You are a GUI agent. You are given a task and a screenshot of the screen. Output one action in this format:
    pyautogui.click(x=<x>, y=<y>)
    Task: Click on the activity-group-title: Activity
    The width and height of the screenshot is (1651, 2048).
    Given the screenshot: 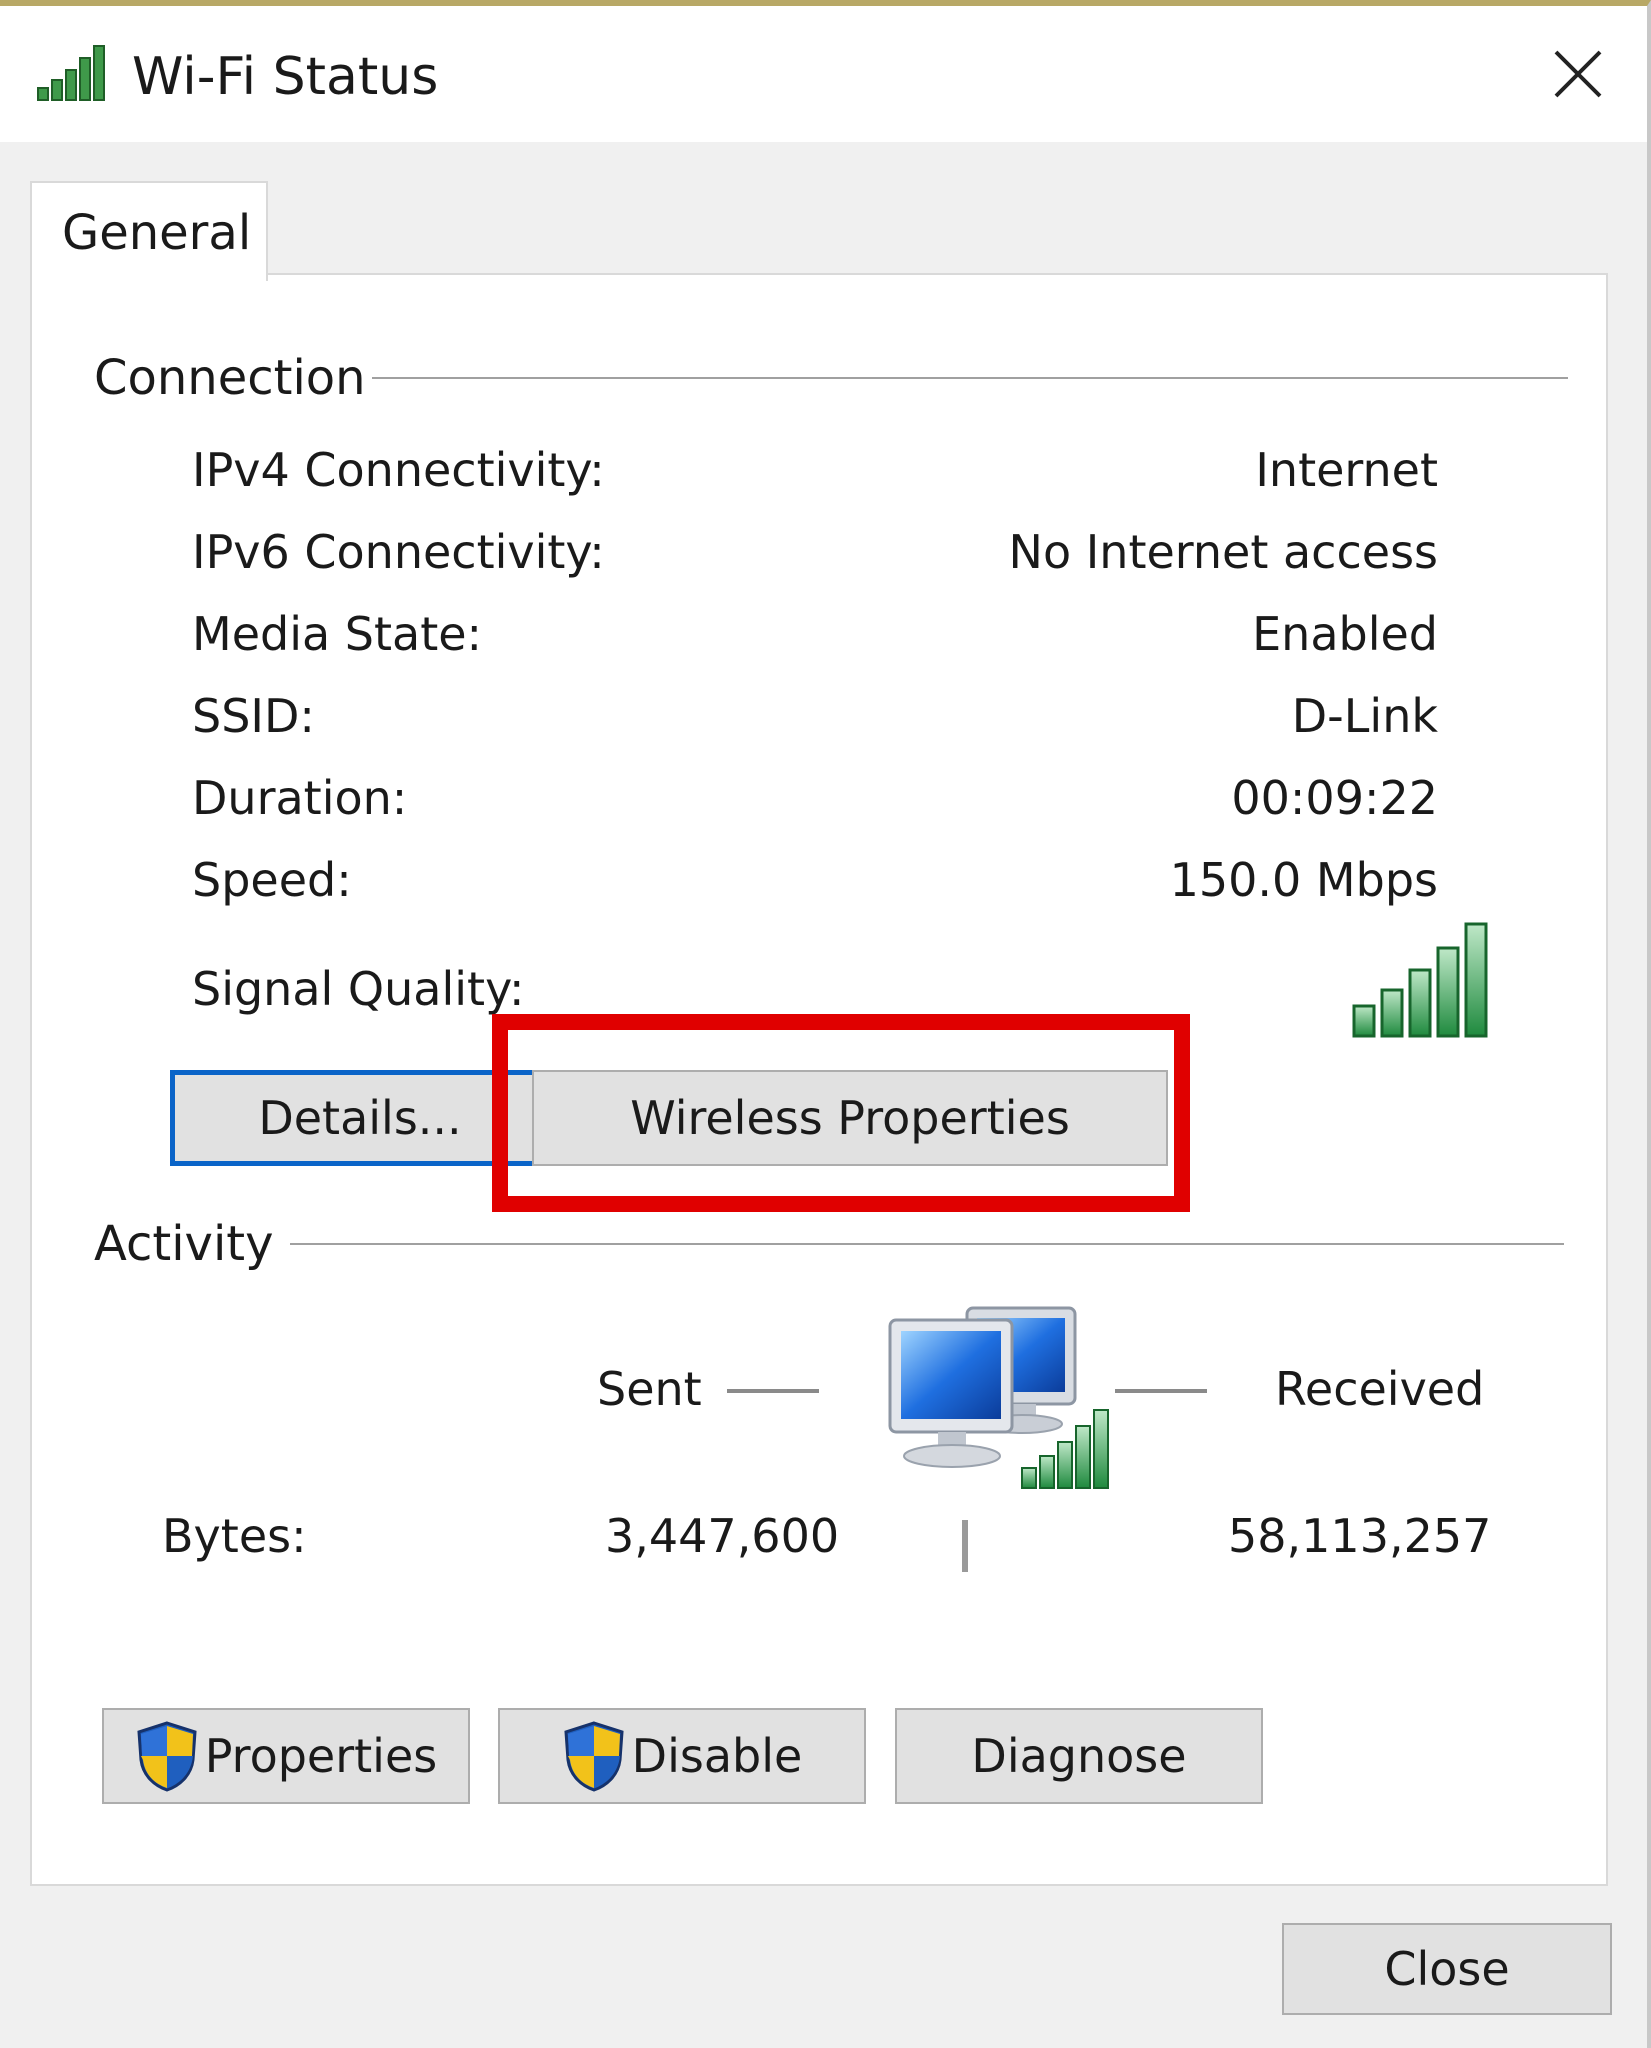 What is the action you would take?
    pyautogui.click(x=184, y=1244)
    